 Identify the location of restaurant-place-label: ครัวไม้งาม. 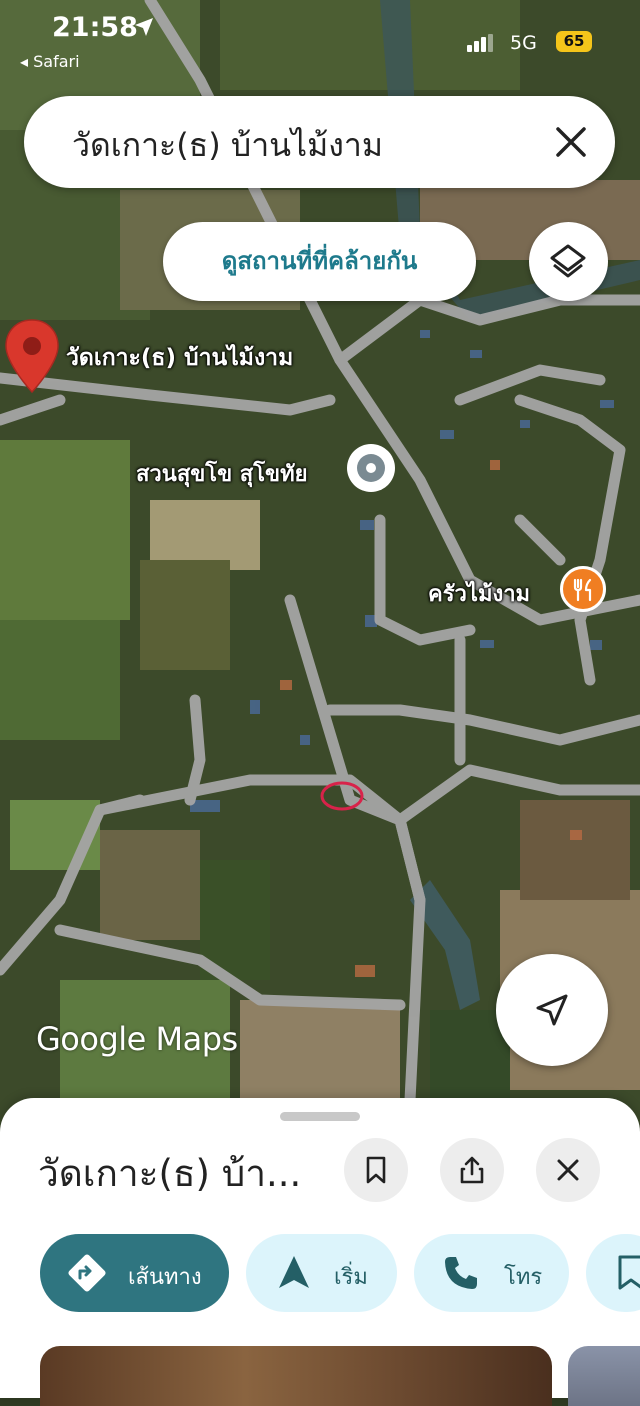
(479, 593).